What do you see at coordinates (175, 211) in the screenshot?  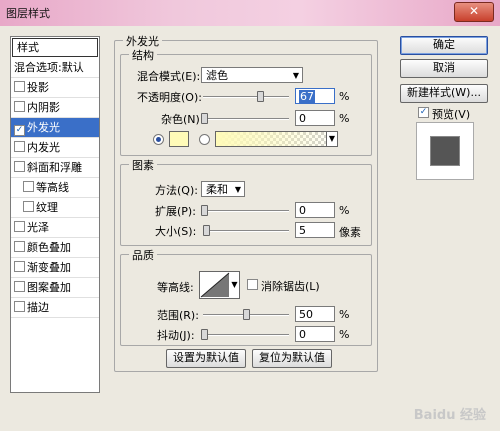 I see `spread-label: 扩展(P):` at bounding box center [175, 211].